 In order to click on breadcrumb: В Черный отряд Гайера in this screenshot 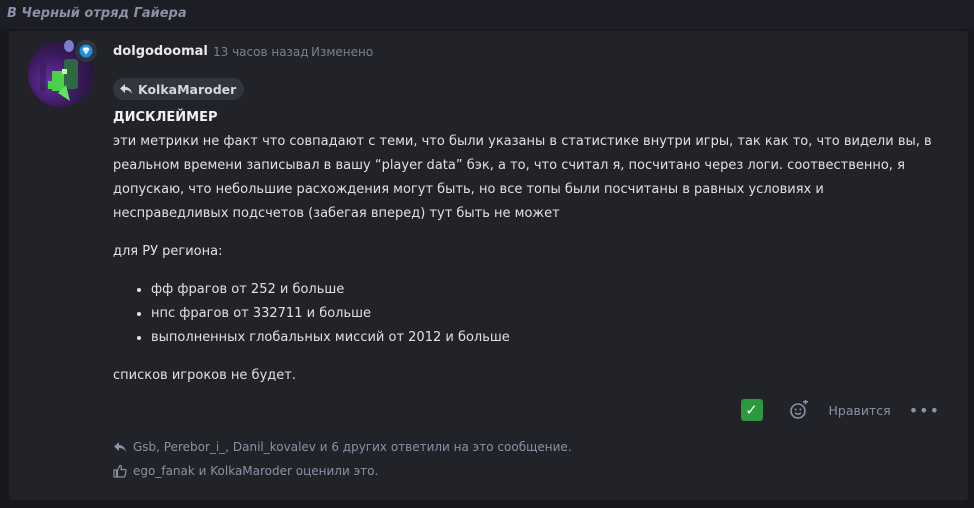, I will do `click(97, 13)`.